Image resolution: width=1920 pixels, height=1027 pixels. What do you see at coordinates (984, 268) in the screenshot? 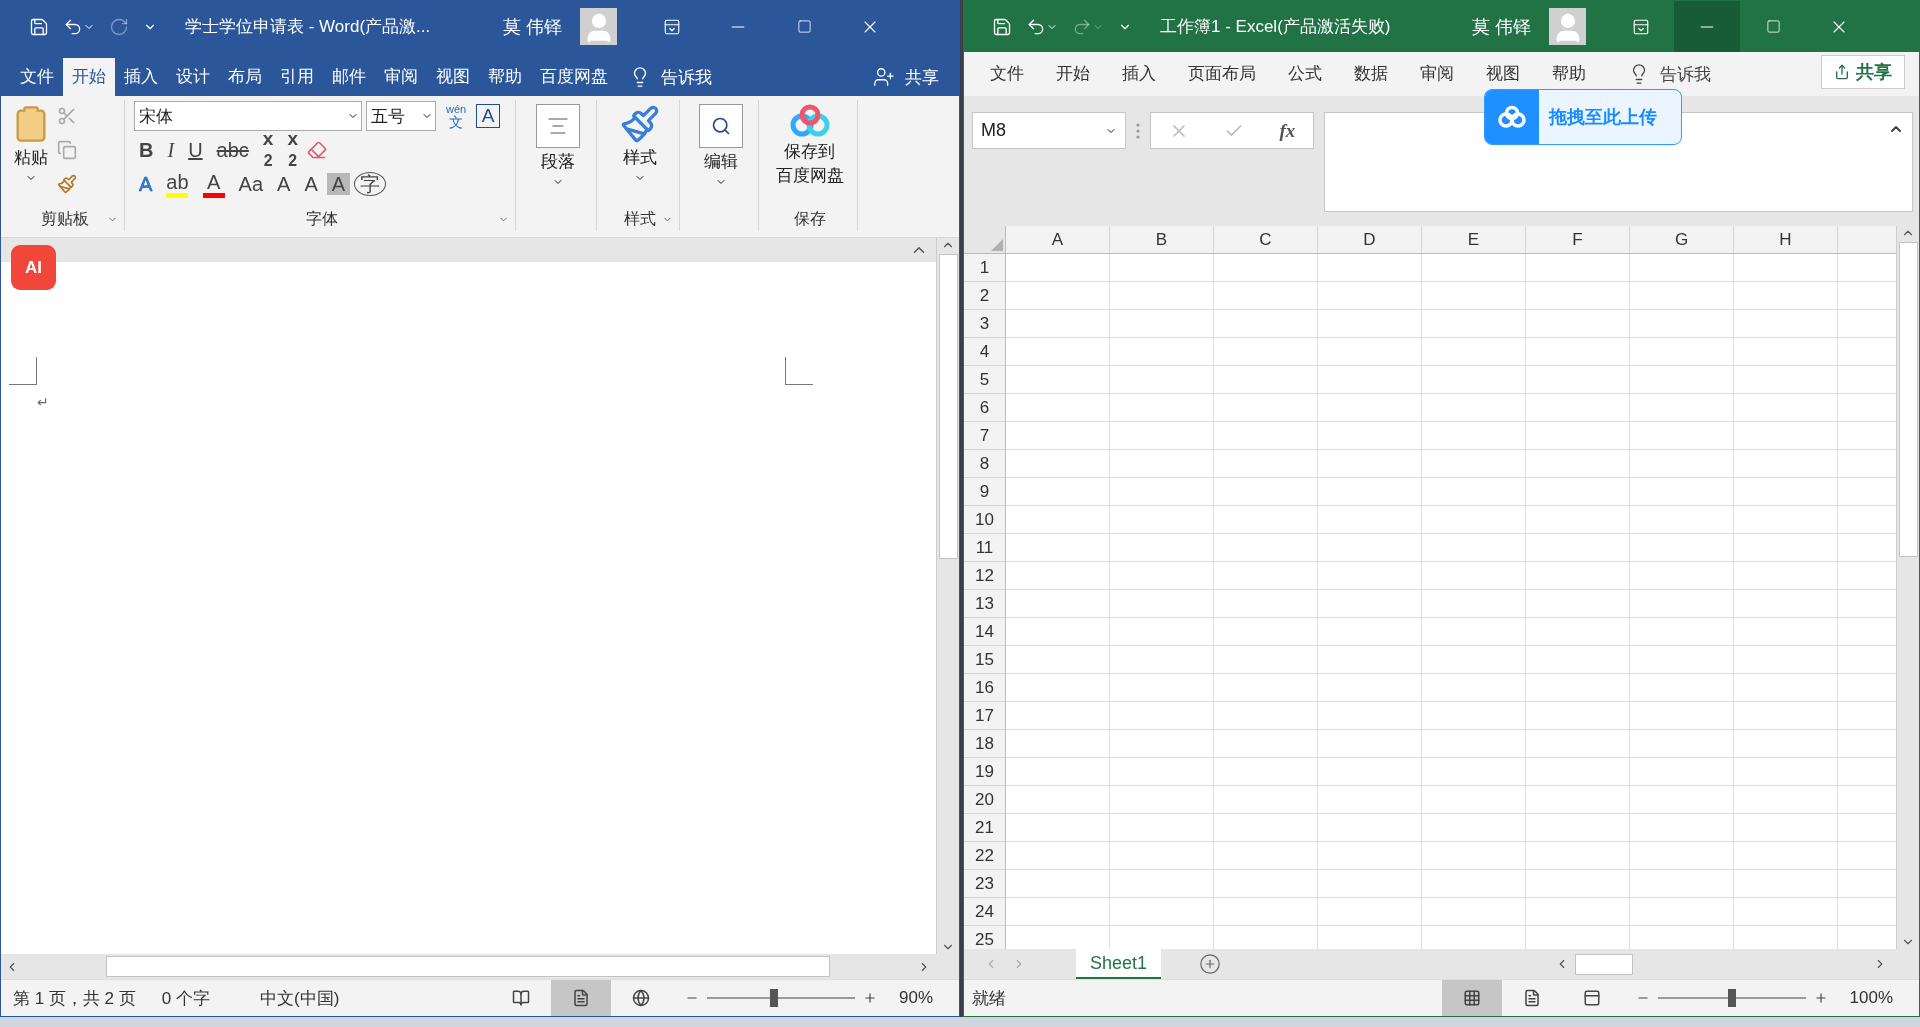
I see `row-header: 1` at bounding box center [984, 268].